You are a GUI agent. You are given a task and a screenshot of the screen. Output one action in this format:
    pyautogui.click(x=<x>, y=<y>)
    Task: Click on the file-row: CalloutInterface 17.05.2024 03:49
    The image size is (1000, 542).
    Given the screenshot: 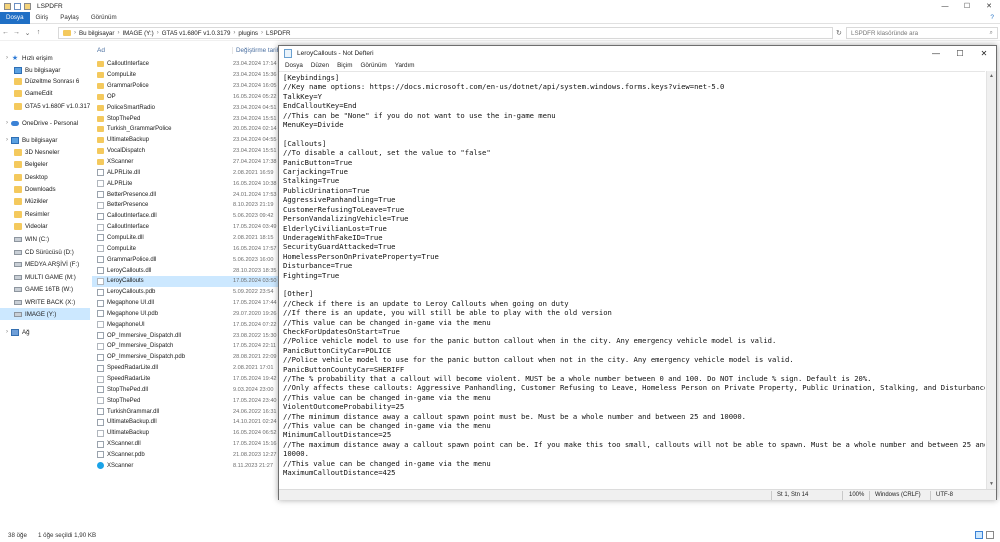 What is the action you would take?
    pyautogui.click(x=187, y=227)
    